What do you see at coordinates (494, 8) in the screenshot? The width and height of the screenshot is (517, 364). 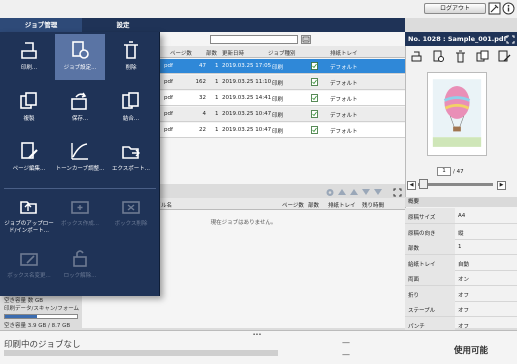 I see `tools-icon` at bounding box center [494, 8].